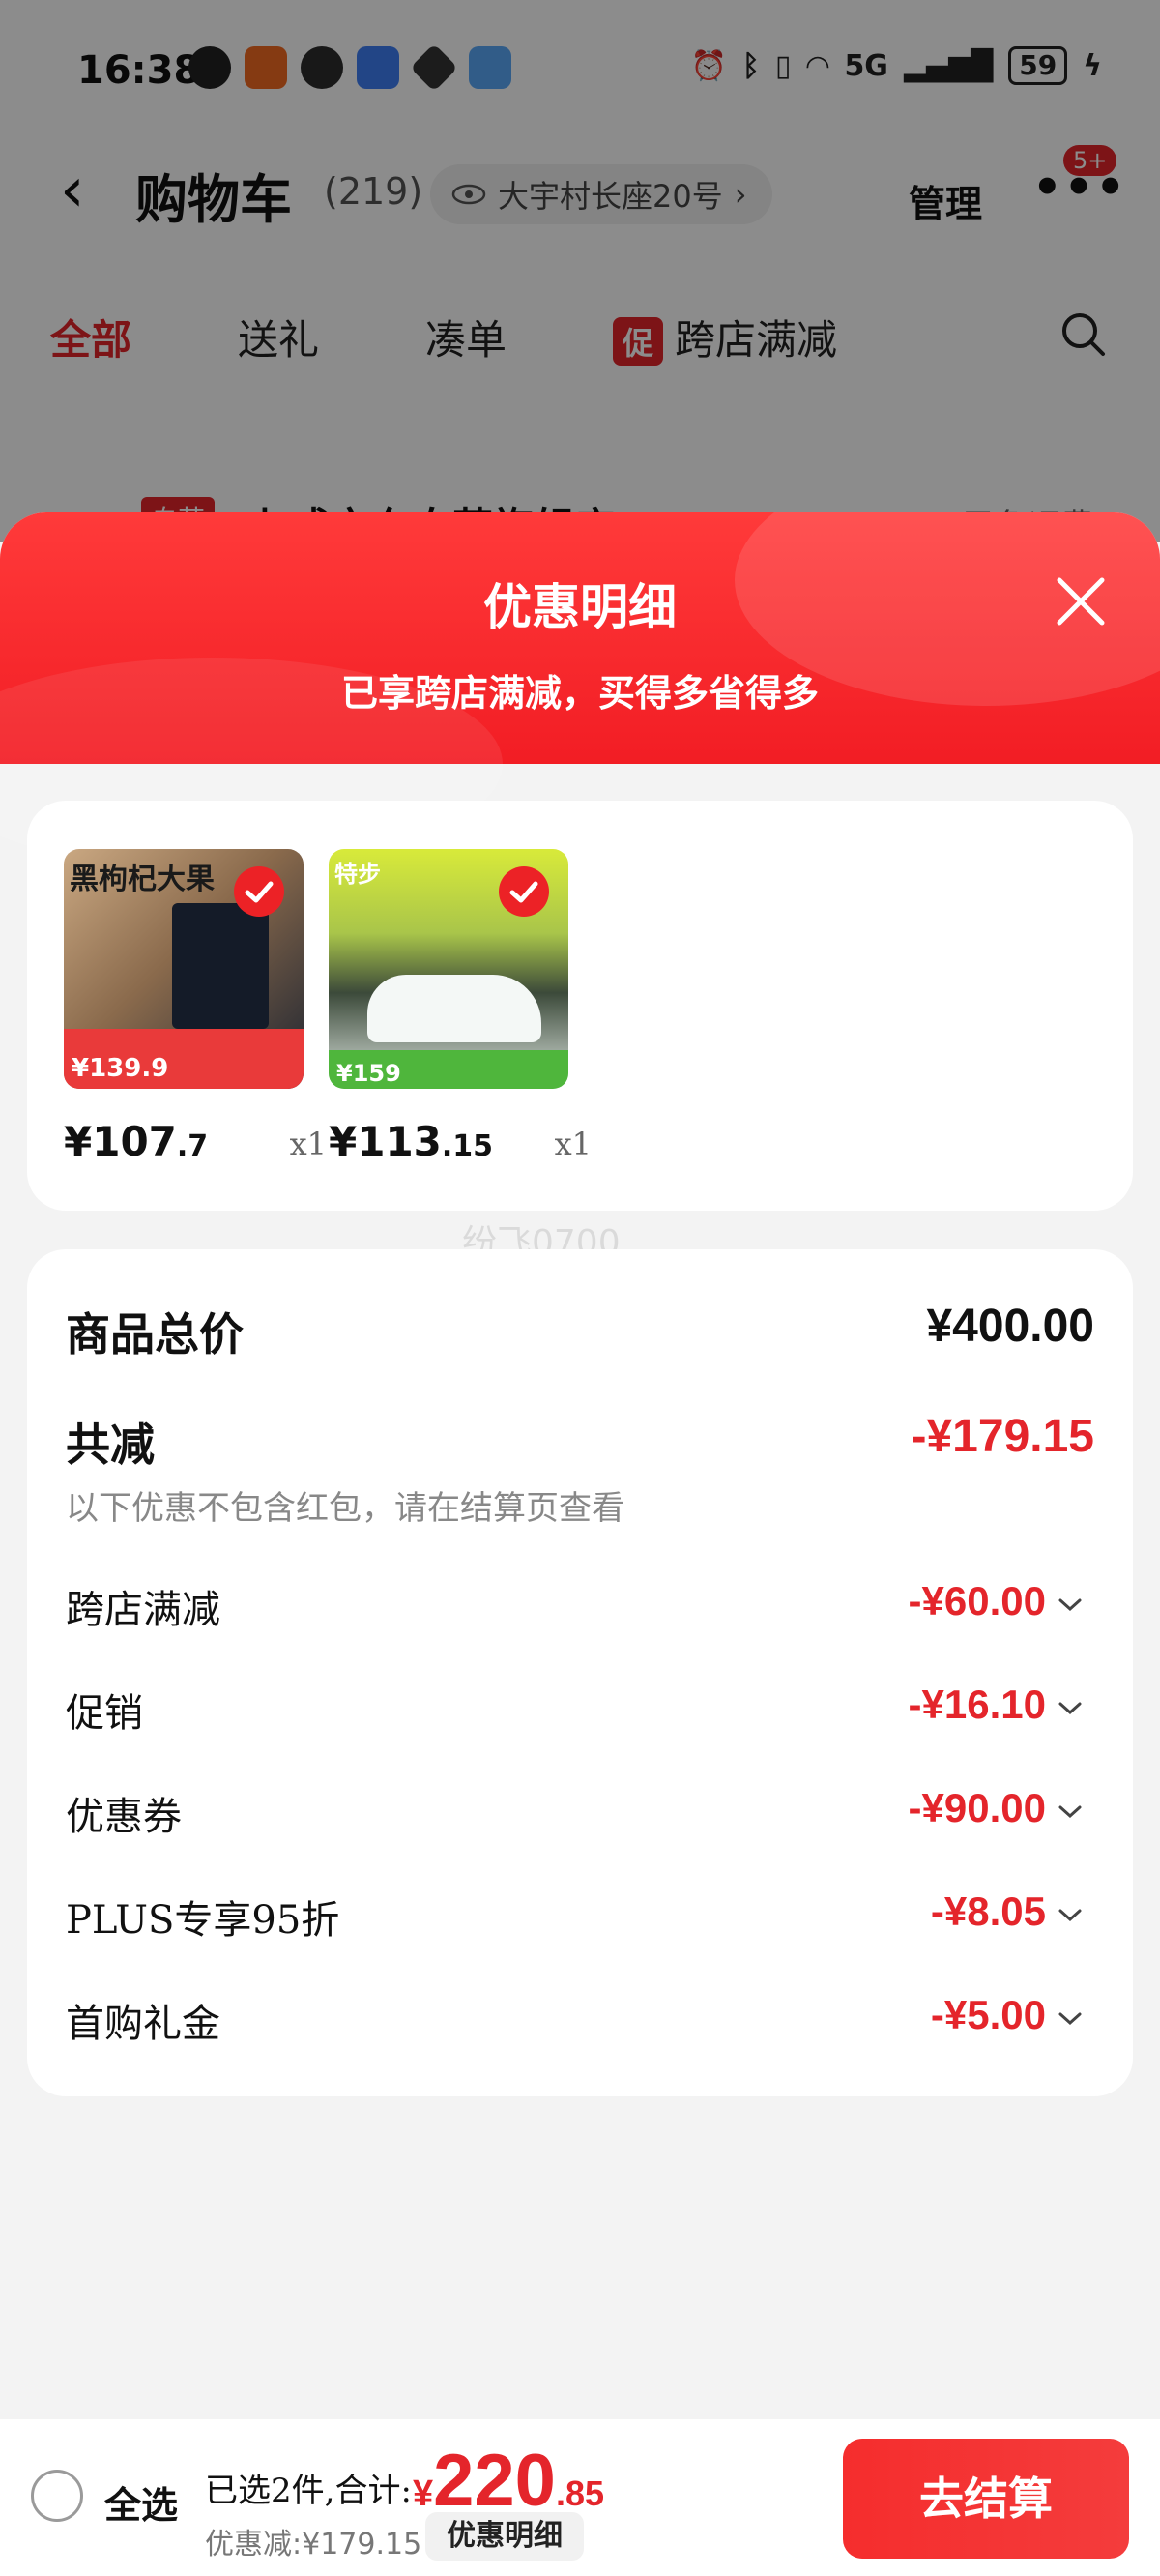 This screenshot has width=1160, height=2576. I want to click on product-price: ¥113.15, so click(411, 1141).